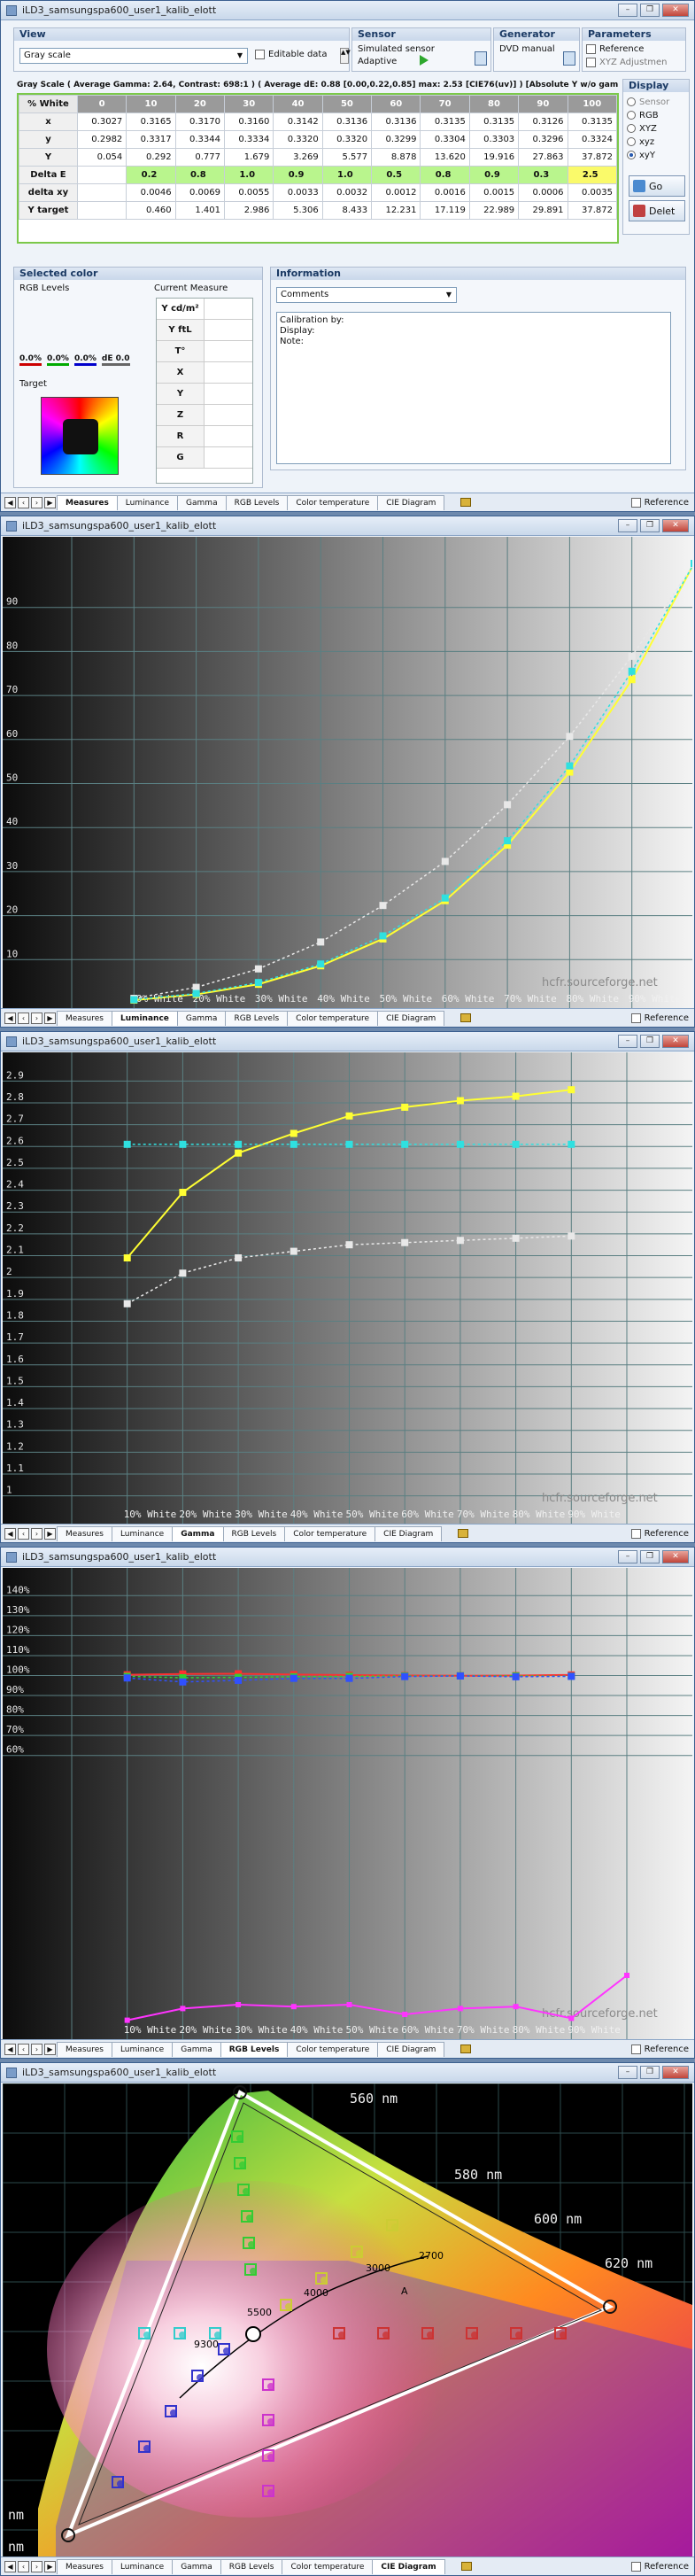 Image resolution: width=695 pixels, height=2576 pixels. What do you see at coordinates (474, 388) in the screenshot?
I see `information-textarea: Calibration by: Display: Note:` at bounding box center [474, 388].